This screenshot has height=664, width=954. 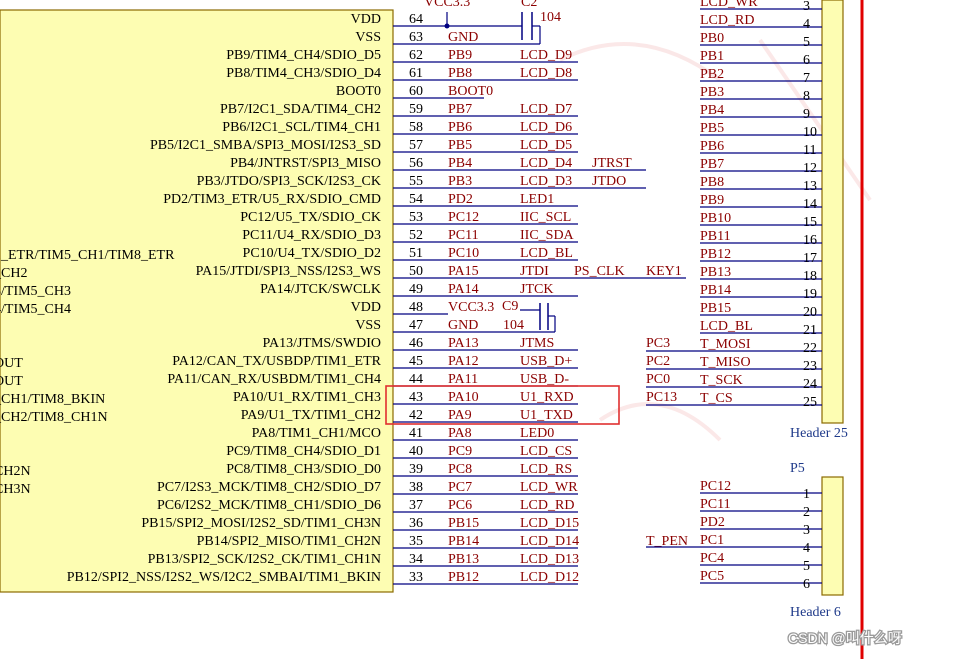 What do you see at coordinates (609, 181) in the screenshot?
I see `extra-net-label: JTDO` at bounding box center [609, 181].